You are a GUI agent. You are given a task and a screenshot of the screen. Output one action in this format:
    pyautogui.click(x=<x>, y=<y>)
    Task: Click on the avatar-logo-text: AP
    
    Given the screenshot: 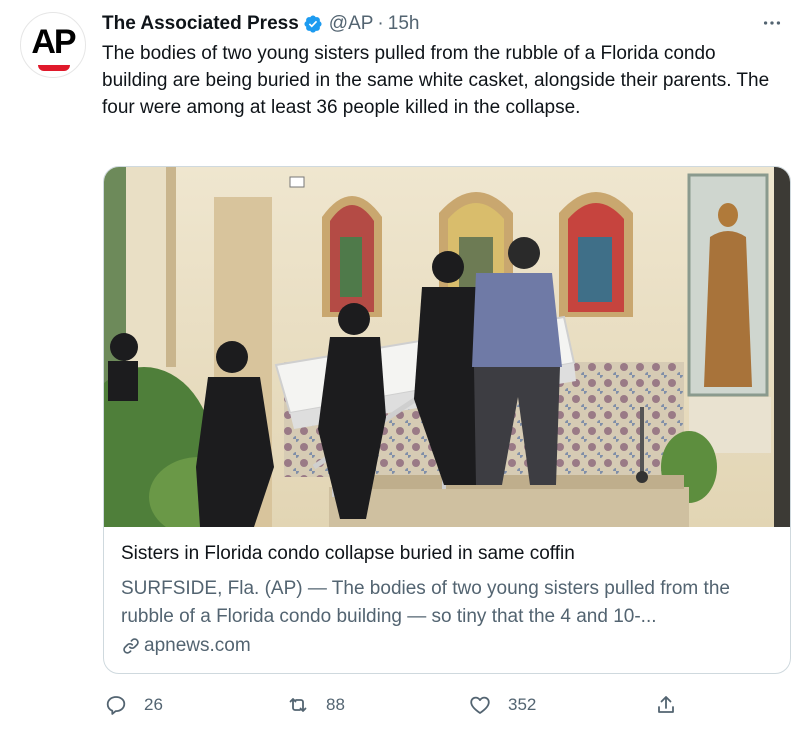 What is the action you would take?
    pyautogui.click(x=53, y=42)
    